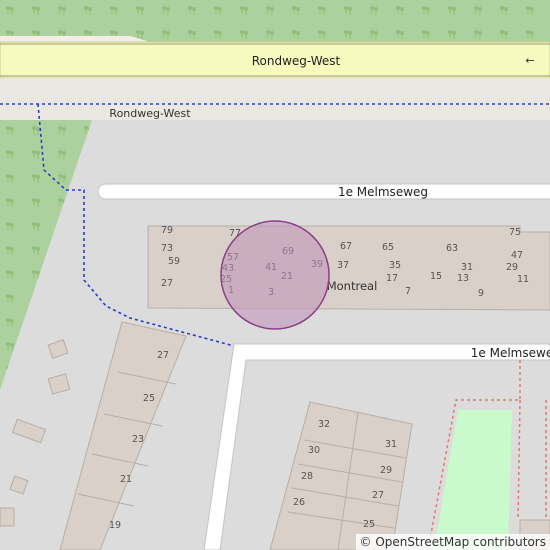 This screenshot has height=550, width=550. I want to click on house-number: 30, so click(314, 450).